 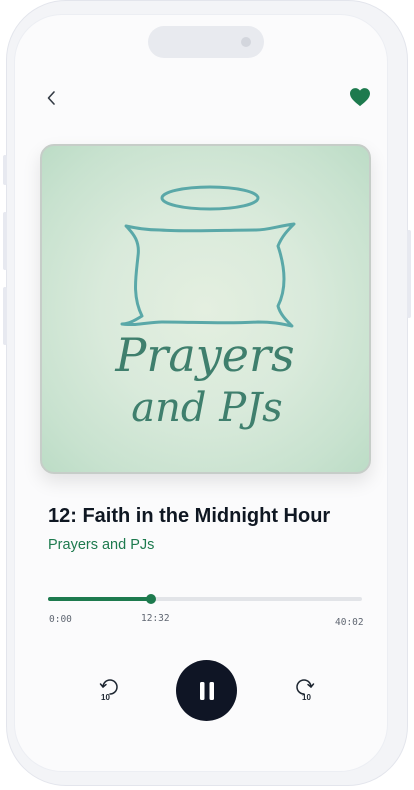 What do you see at coordinates (105, 697) in the screenshot?
I see `skip-back-seconds: 10` at bounding box center [105, 697].